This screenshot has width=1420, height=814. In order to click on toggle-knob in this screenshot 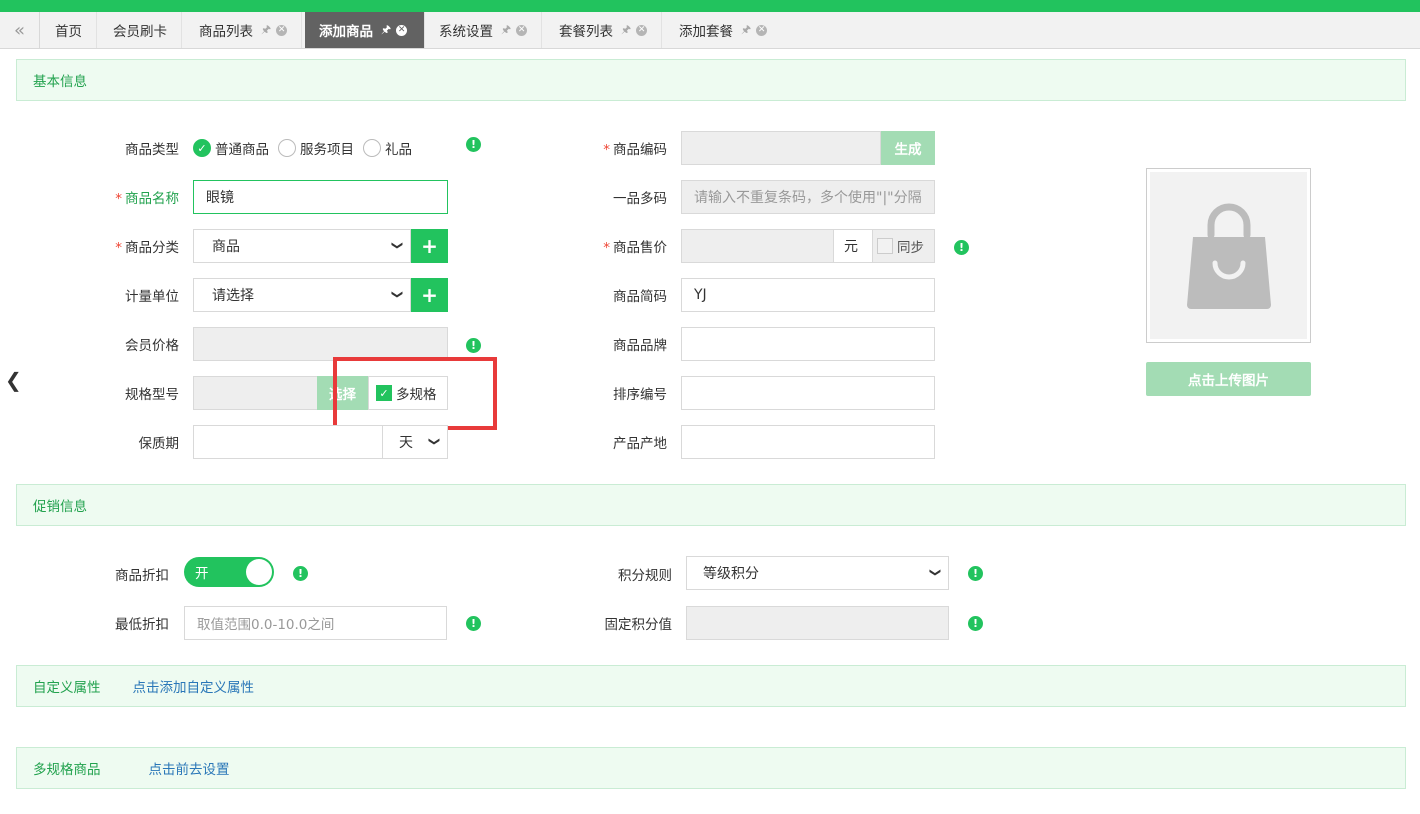, I will do `click(259, 572)`.